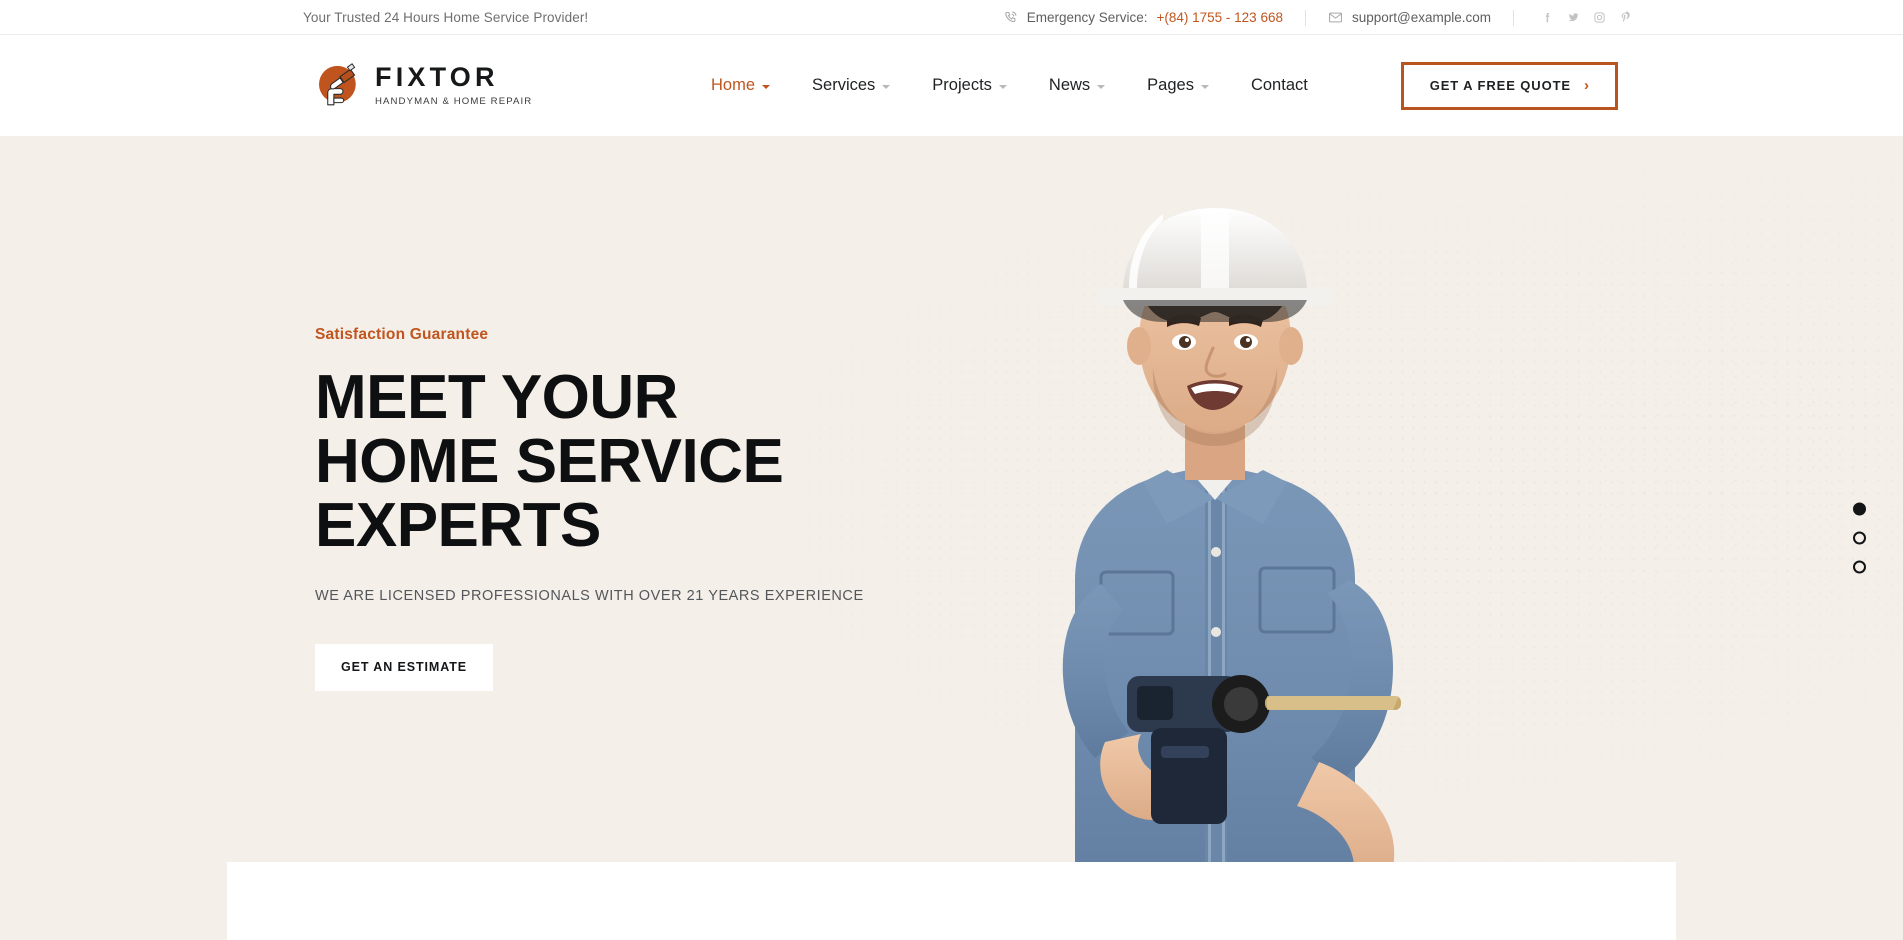 This screenshot has height=940, width=1903. I want to click on hero-title-line-1: MEET YOUR, so click(496, 397).